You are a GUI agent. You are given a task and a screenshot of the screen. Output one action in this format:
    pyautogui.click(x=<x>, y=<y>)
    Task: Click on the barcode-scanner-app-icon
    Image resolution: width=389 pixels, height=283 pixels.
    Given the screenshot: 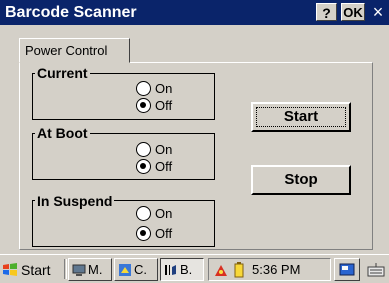 What is the action you would take?
    pyautogui.click(x=170, y=269)
    